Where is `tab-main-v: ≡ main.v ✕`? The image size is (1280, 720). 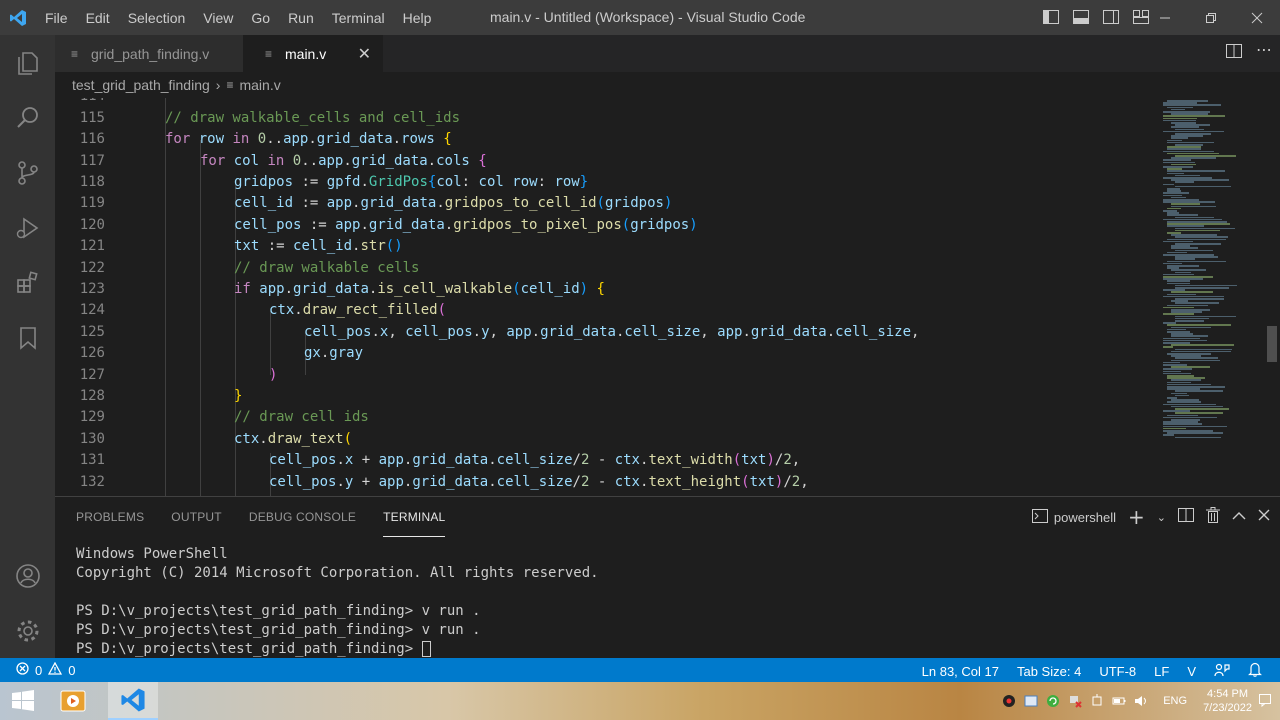 tab-main-v: ≡ main.v ✕ is located at coordinates (313, 53).